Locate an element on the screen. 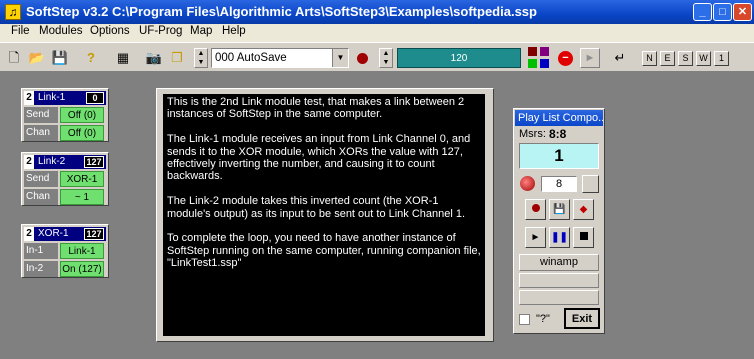 The width and height of the screenshot is (754, 359). preset-dropdown: 000 AutoSave ▼ is located at coordinates (280, 58).